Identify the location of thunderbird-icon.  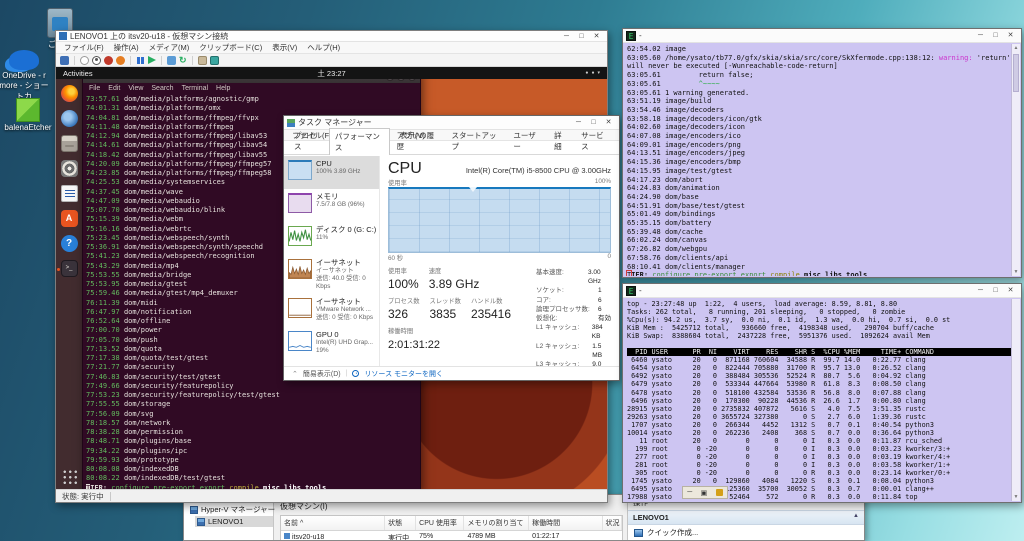
(69, 118).